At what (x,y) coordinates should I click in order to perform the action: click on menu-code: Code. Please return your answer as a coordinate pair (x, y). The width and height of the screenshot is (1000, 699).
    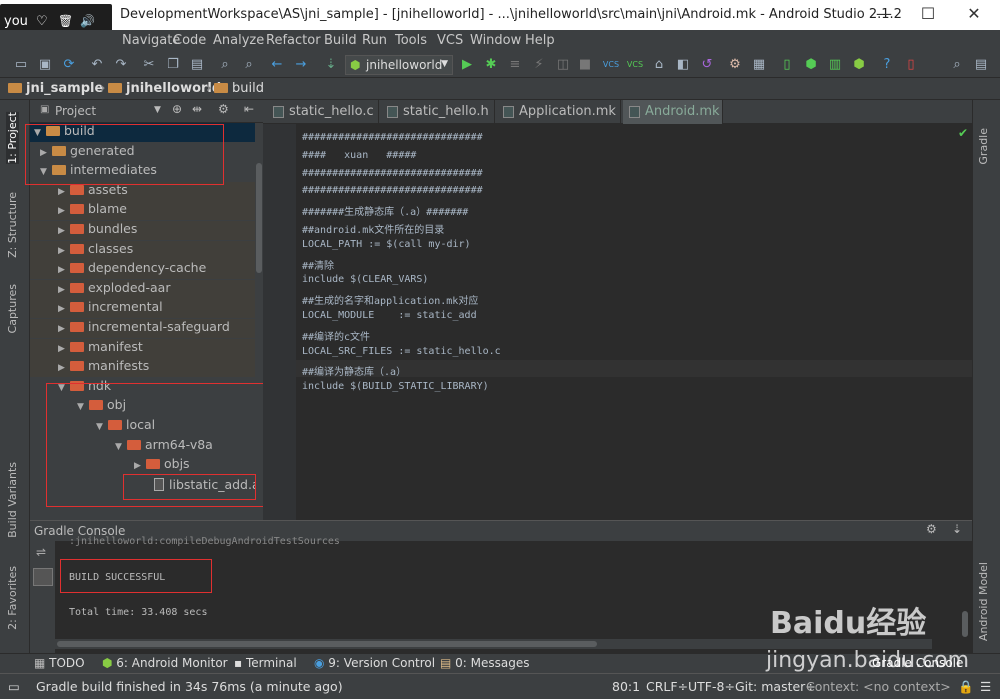
    Looking at the image, I should click on (189, 40).